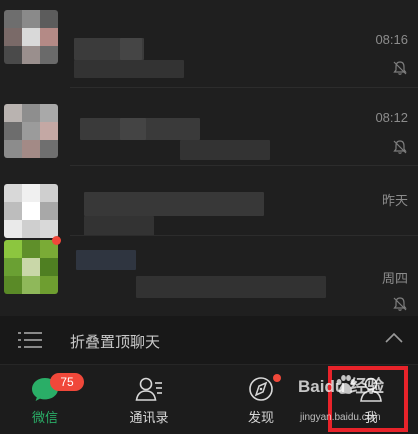  I want to click on highlight-annotation, so click(368, 399).